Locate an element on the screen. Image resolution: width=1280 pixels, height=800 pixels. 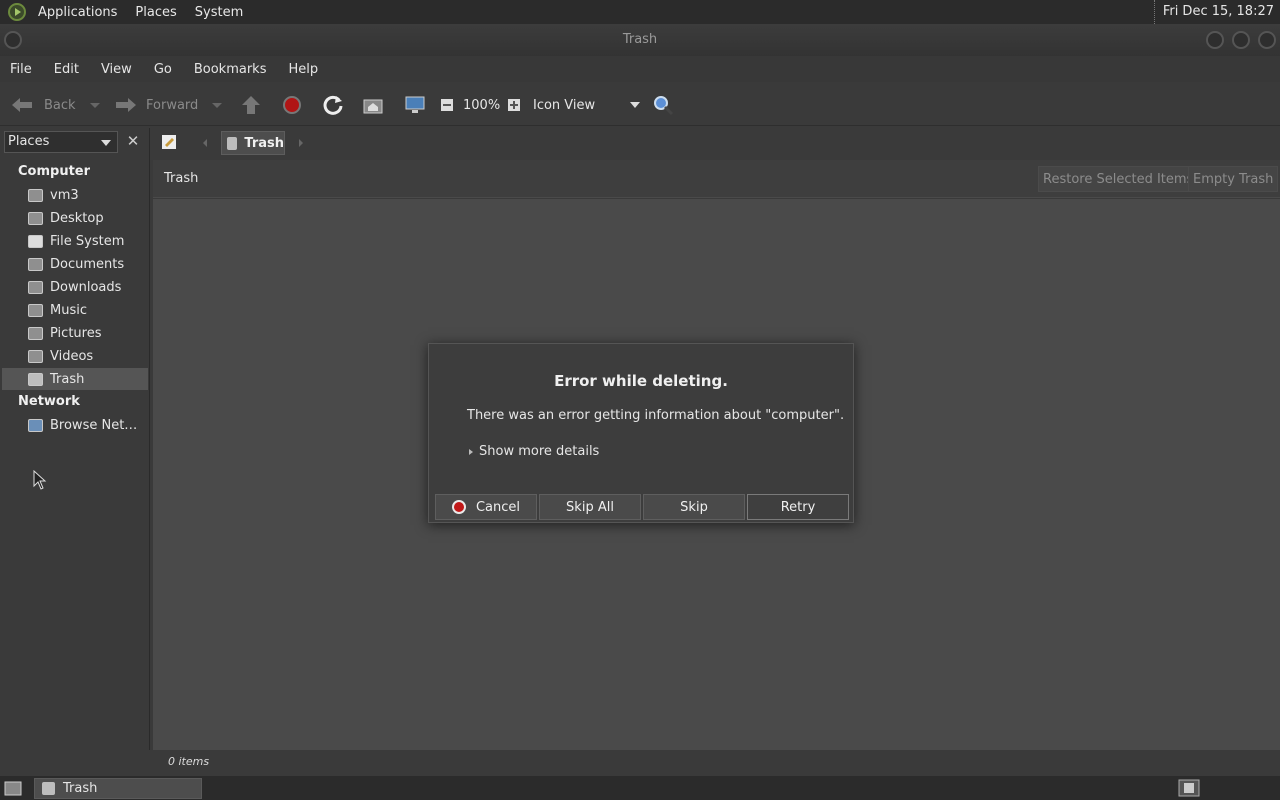
panel-clock: Fri Dec 15, 18:27 is located at coordinates (1213, 12).